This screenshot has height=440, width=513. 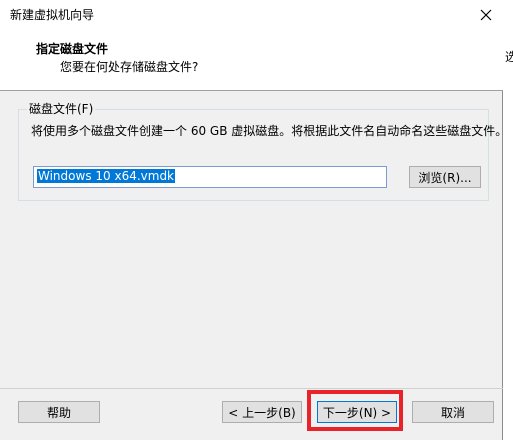 What do you see at coordinates (251, 60) in the screenshot?
I see `wizard-header: 指定磁盘文件 您要在何处存储磁盘文件?` at bounding box center [251, 60].